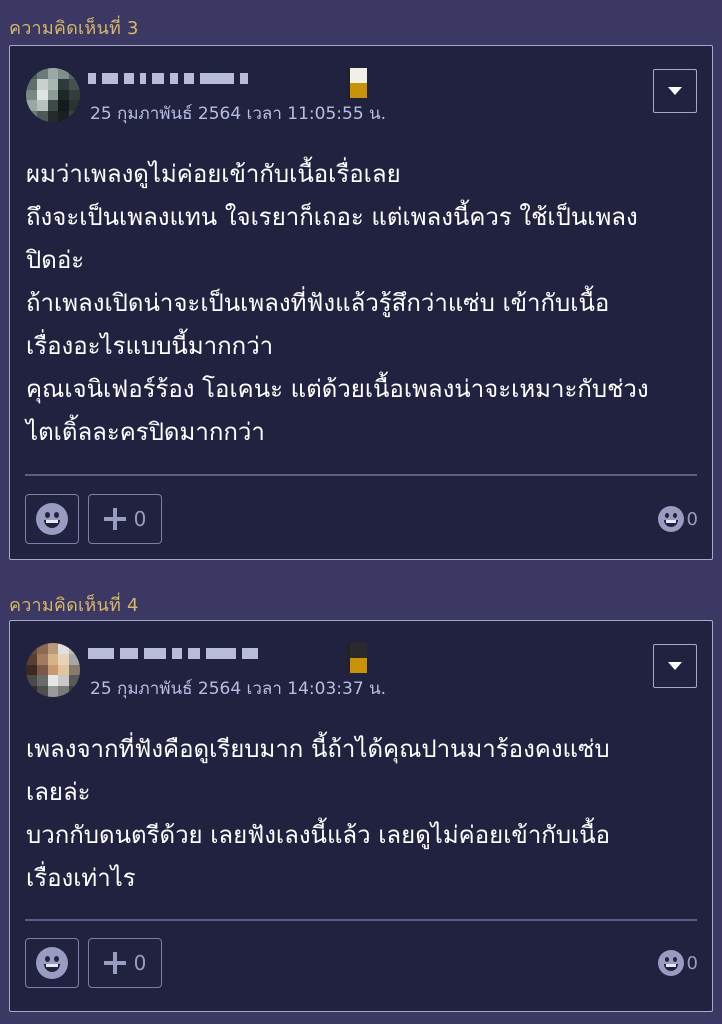 The image size is (722, 1024). Describe the element at coordinates (74, 28) in the screenshot. I see `comment-number-label: ความคิดเห็นที่ 3` at that location.